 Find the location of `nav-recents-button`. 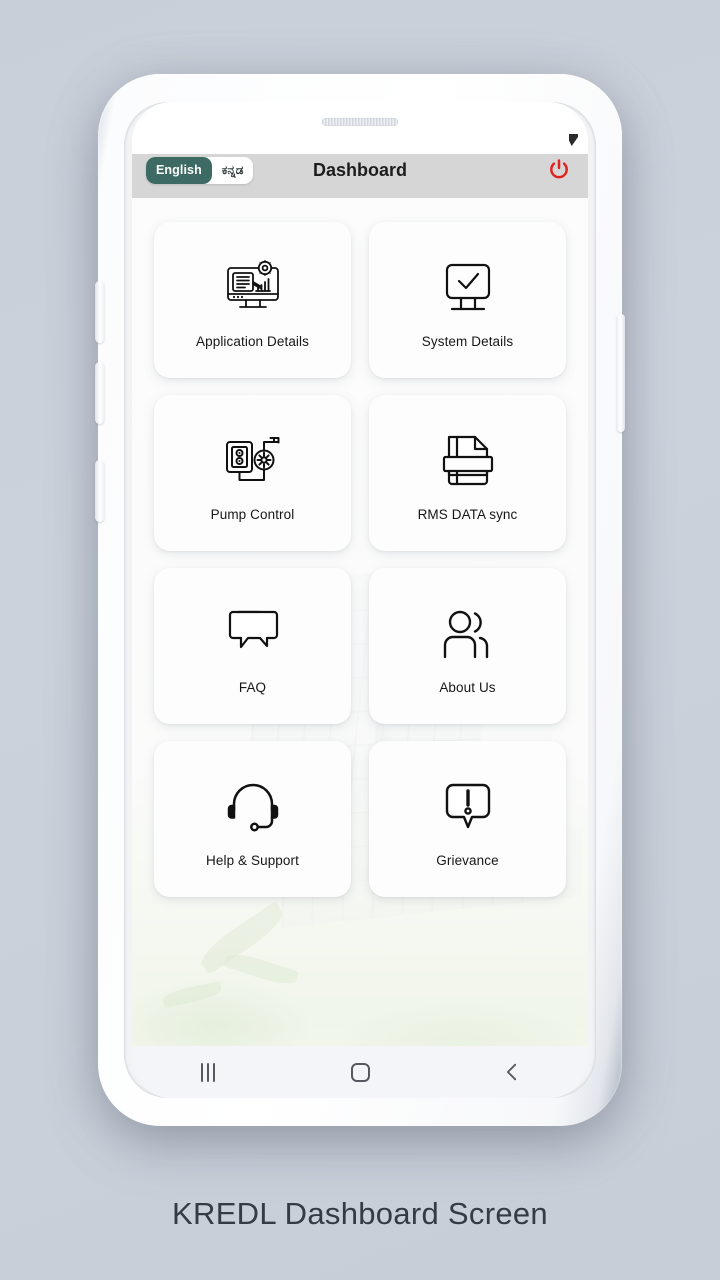

nav-recents-button is located at coordinates (208, 1072).